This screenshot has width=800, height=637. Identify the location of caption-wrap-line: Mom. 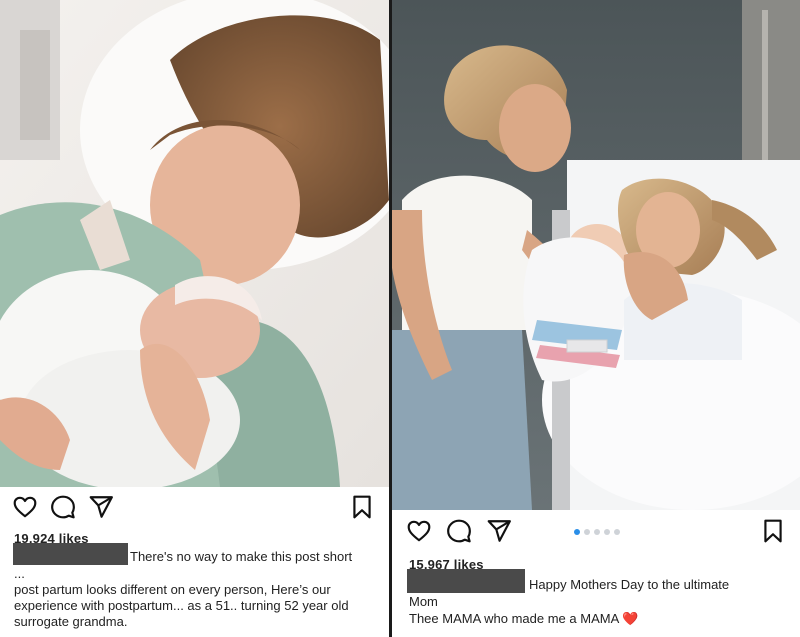
(423, 601).